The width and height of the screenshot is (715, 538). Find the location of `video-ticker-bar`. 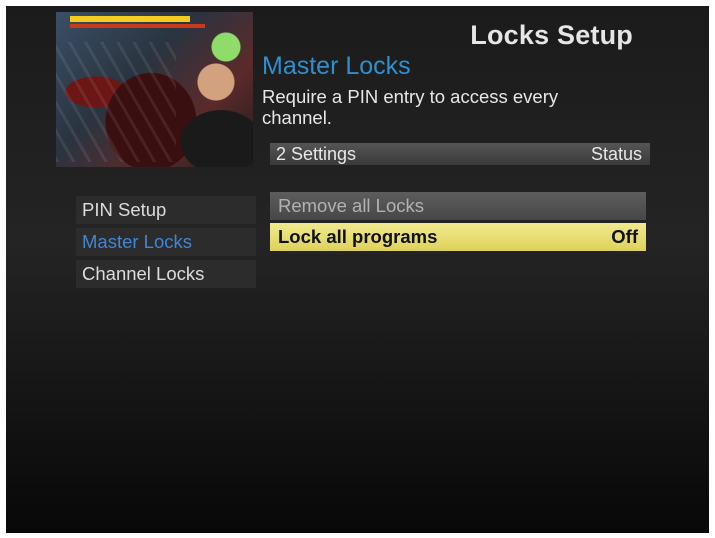

video-ticker-bar is located at coordinates (130, 19).